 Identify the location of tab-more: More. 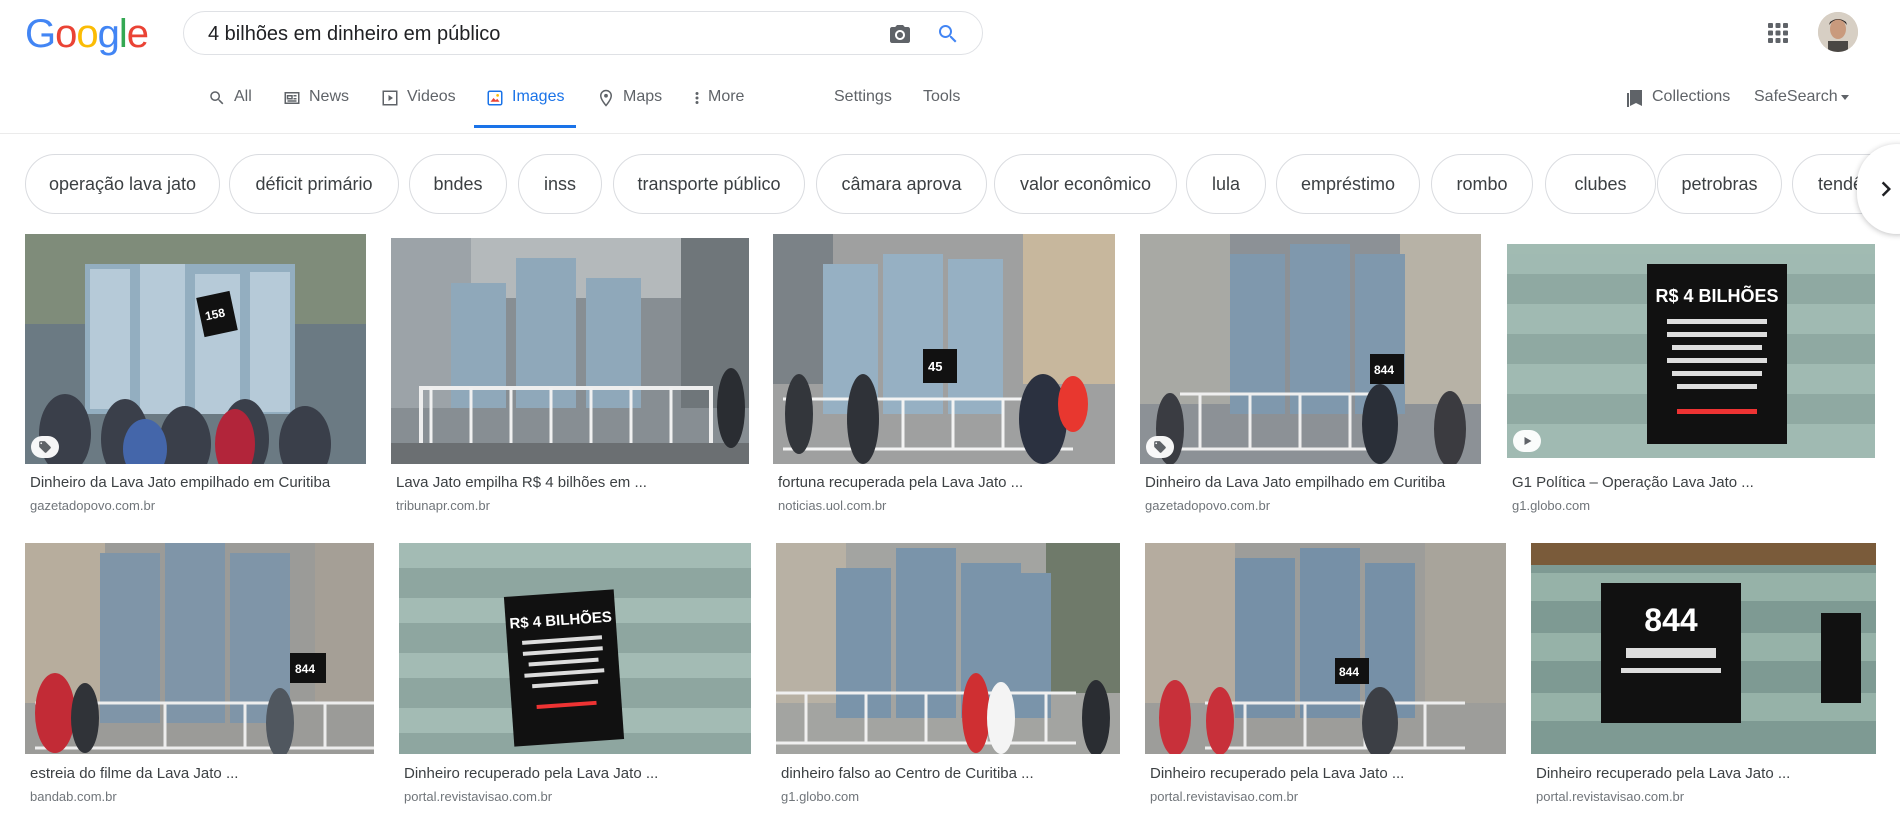
(717, 108).